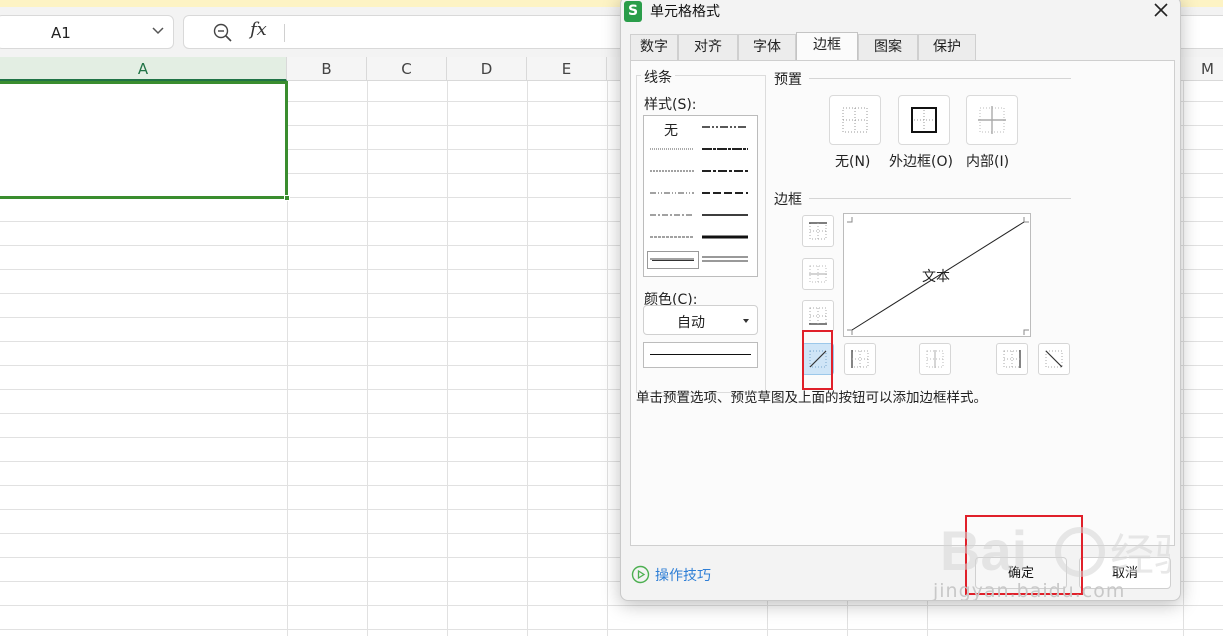 This screenshot has width=1223, height=636. I want to click on border-outline-icon, so click(924, 120).